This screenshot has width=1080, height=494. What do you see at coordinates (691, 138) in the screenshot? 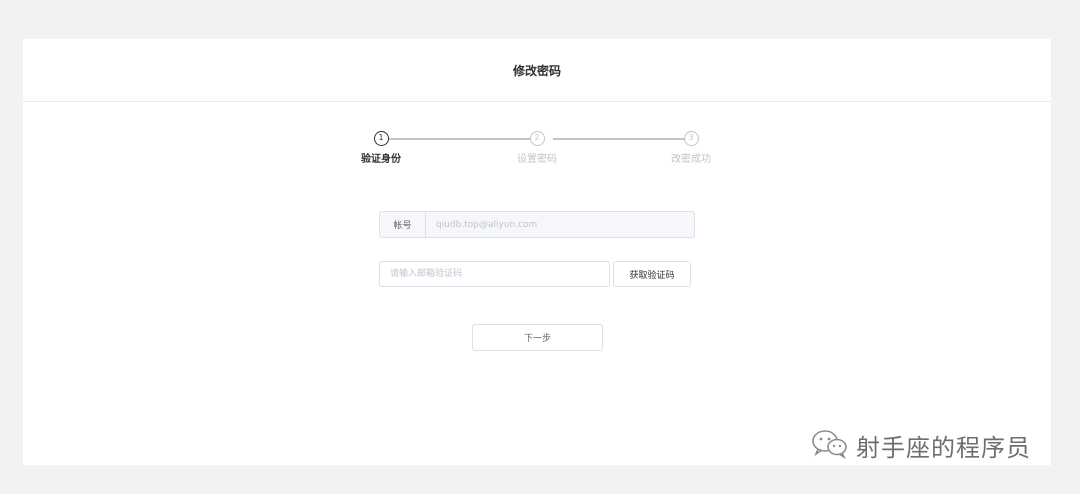
I see `step-number-3: 3` at bounding box center [691, 138].